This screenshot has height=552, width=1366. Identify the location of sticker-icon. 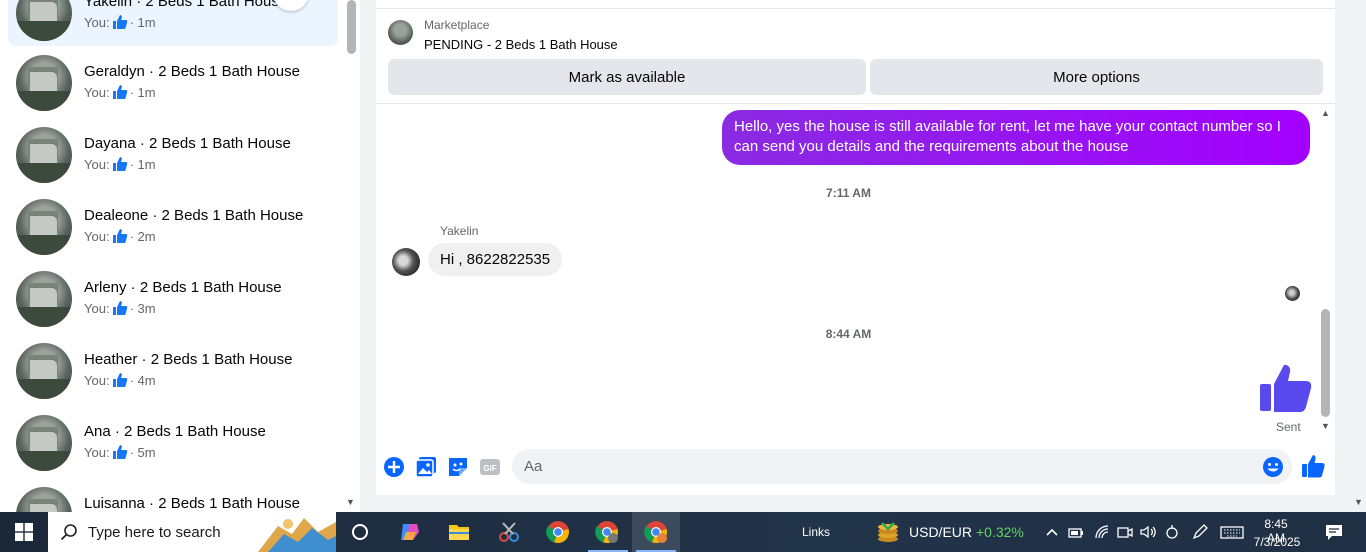
(458, 467).